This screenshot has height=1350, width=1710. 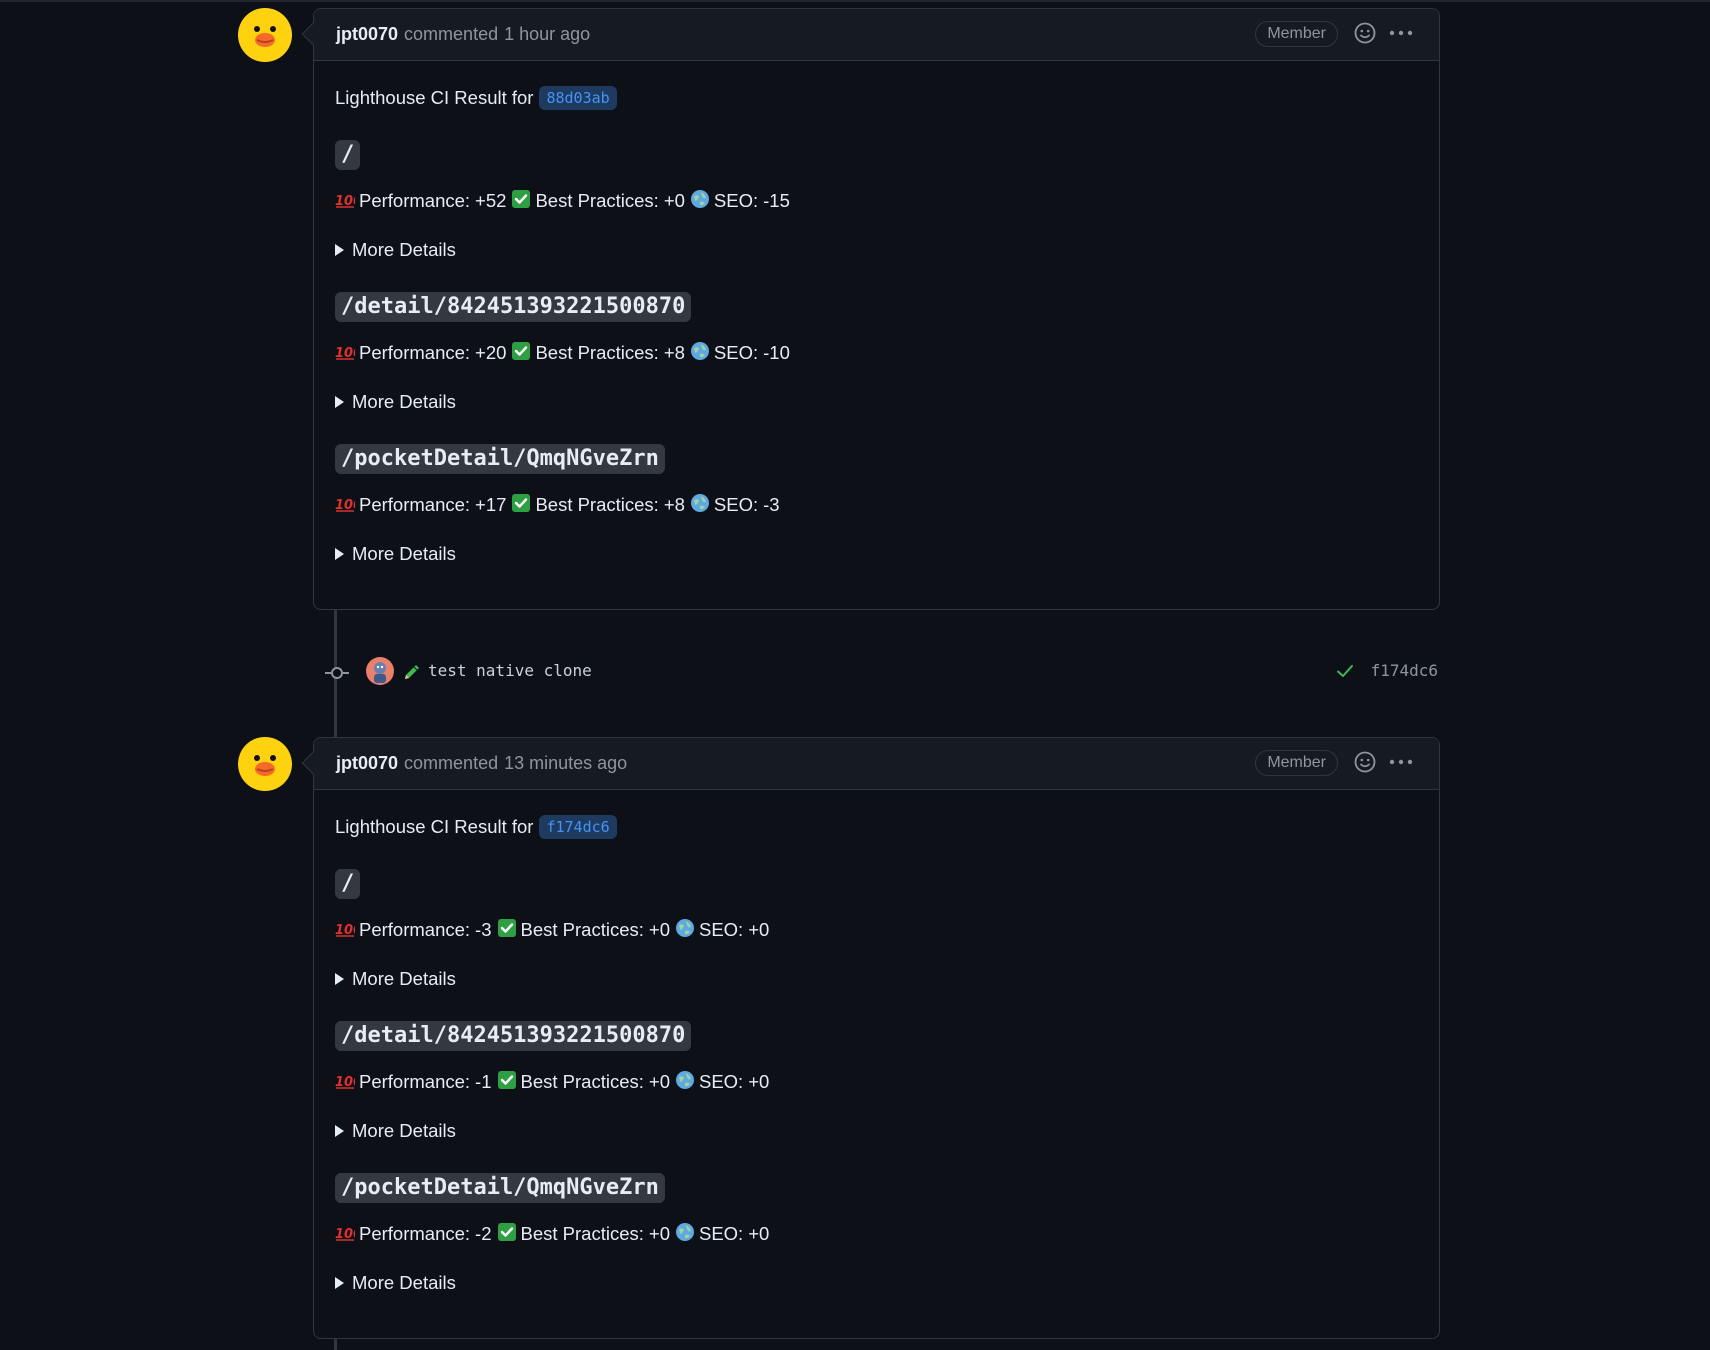 What do you see at coordinates (337, 675) in the screenshot?
I see `git-commit-icon` at bounding box center [337, 675].